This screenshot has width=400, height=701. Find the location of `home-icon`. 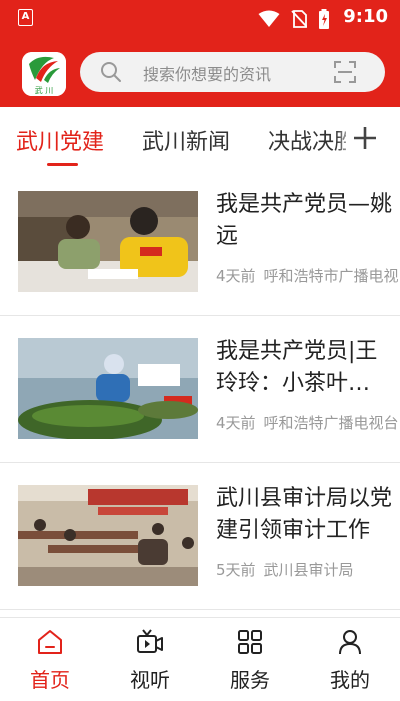

home-icon is located at coordinates (50, 642).